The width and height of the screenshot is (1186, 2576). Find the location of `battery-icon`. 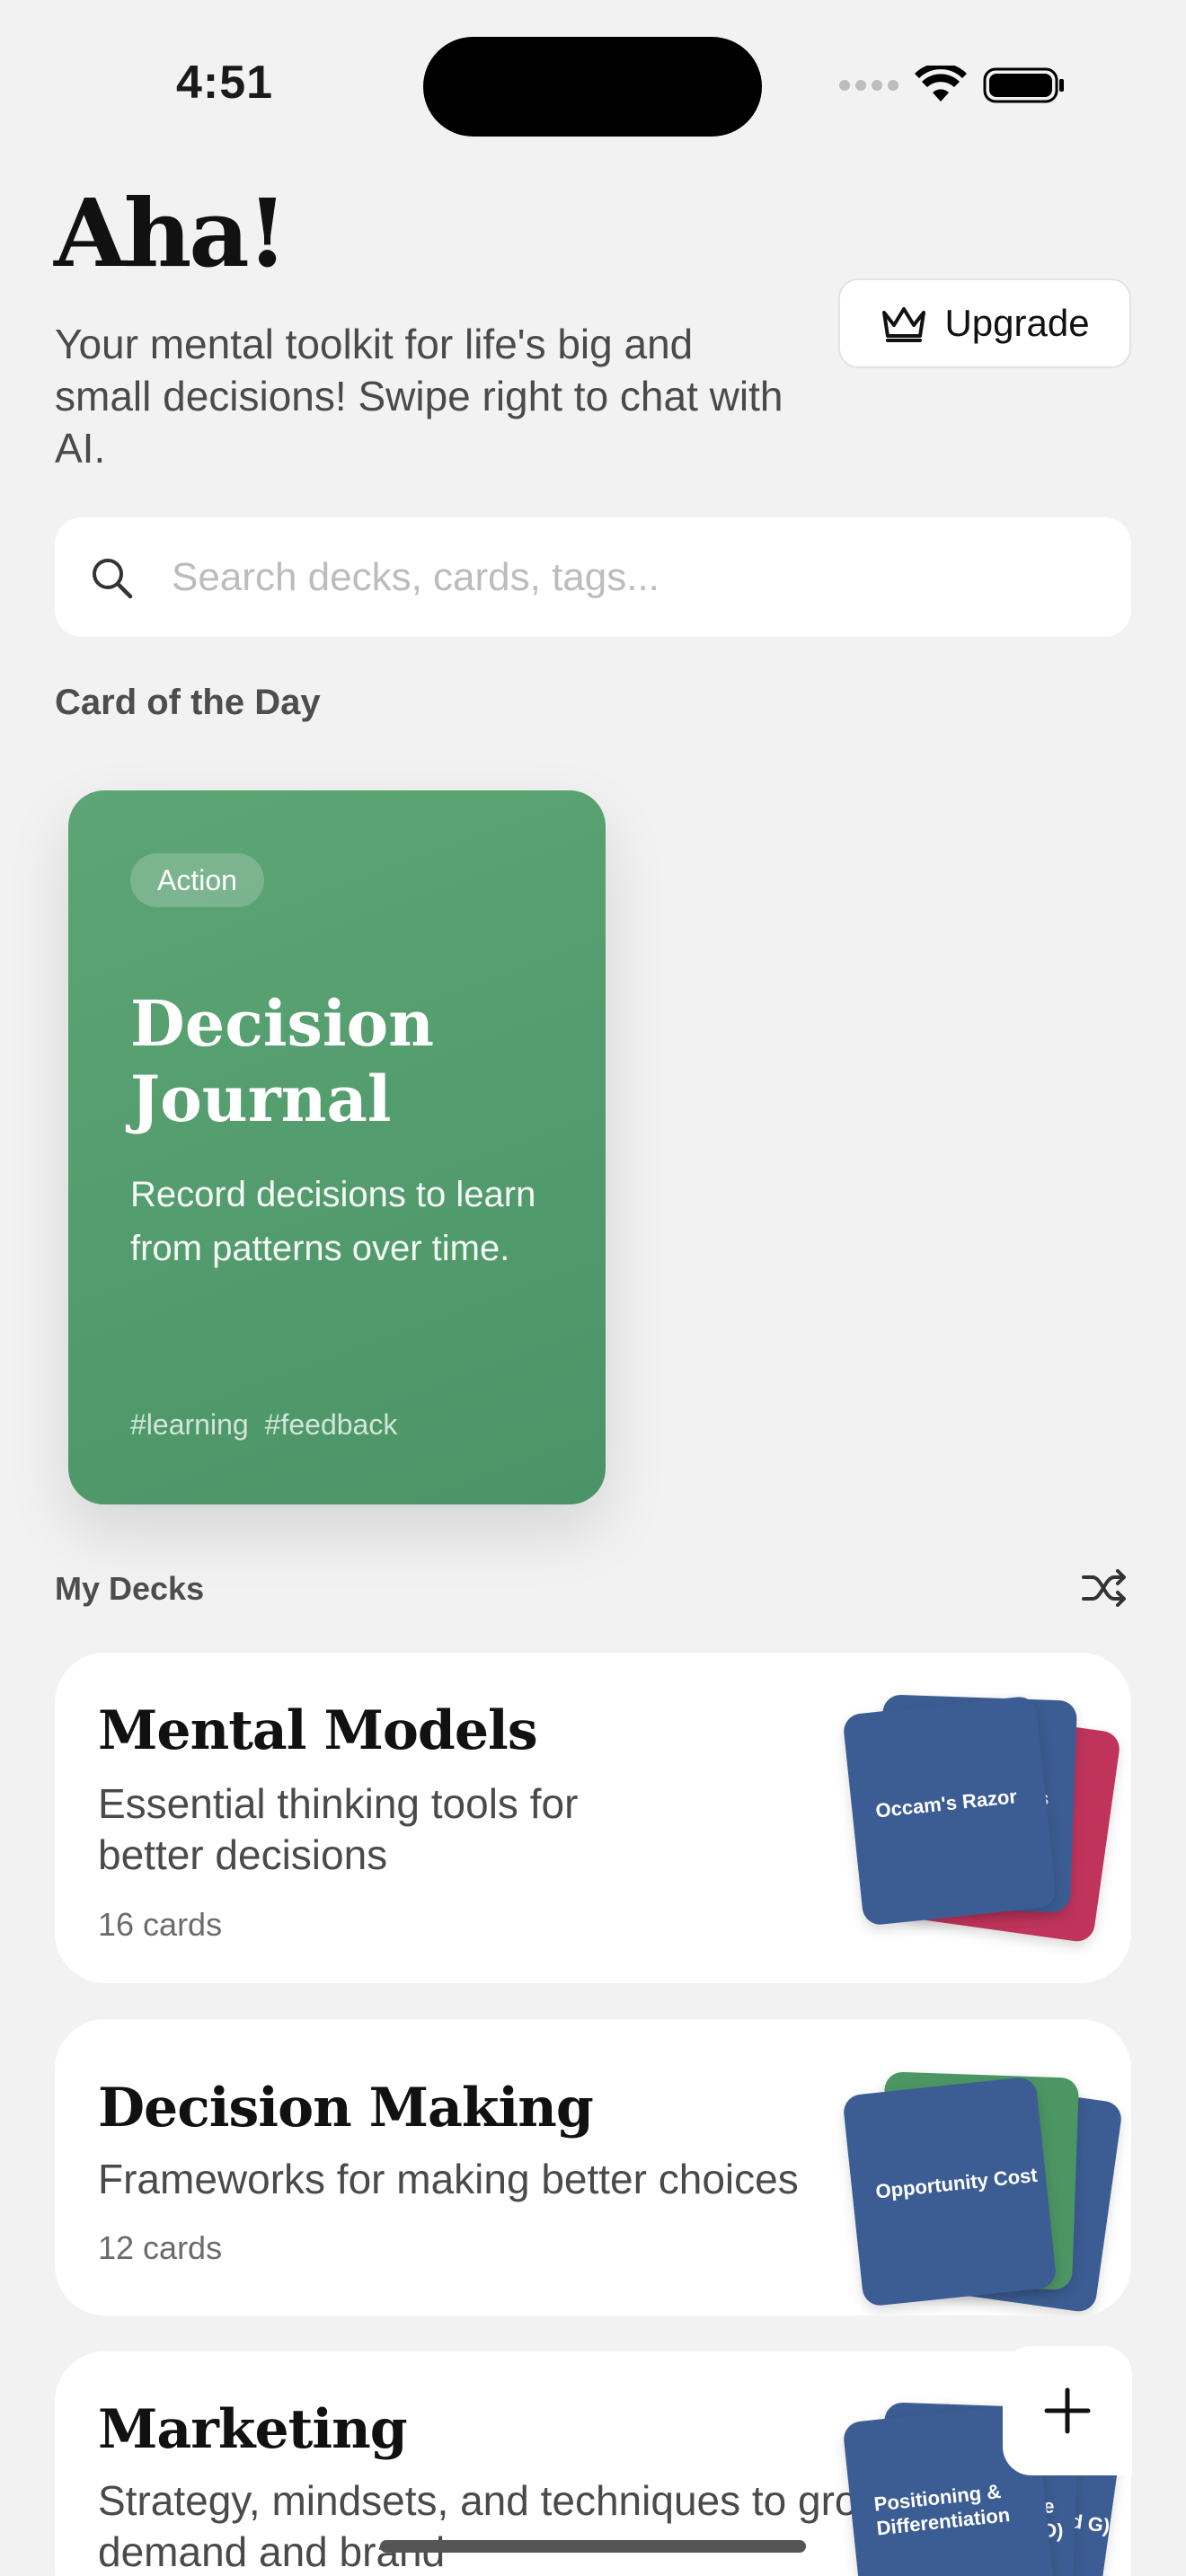

battery-icon is located at coordinates (1023, 85).